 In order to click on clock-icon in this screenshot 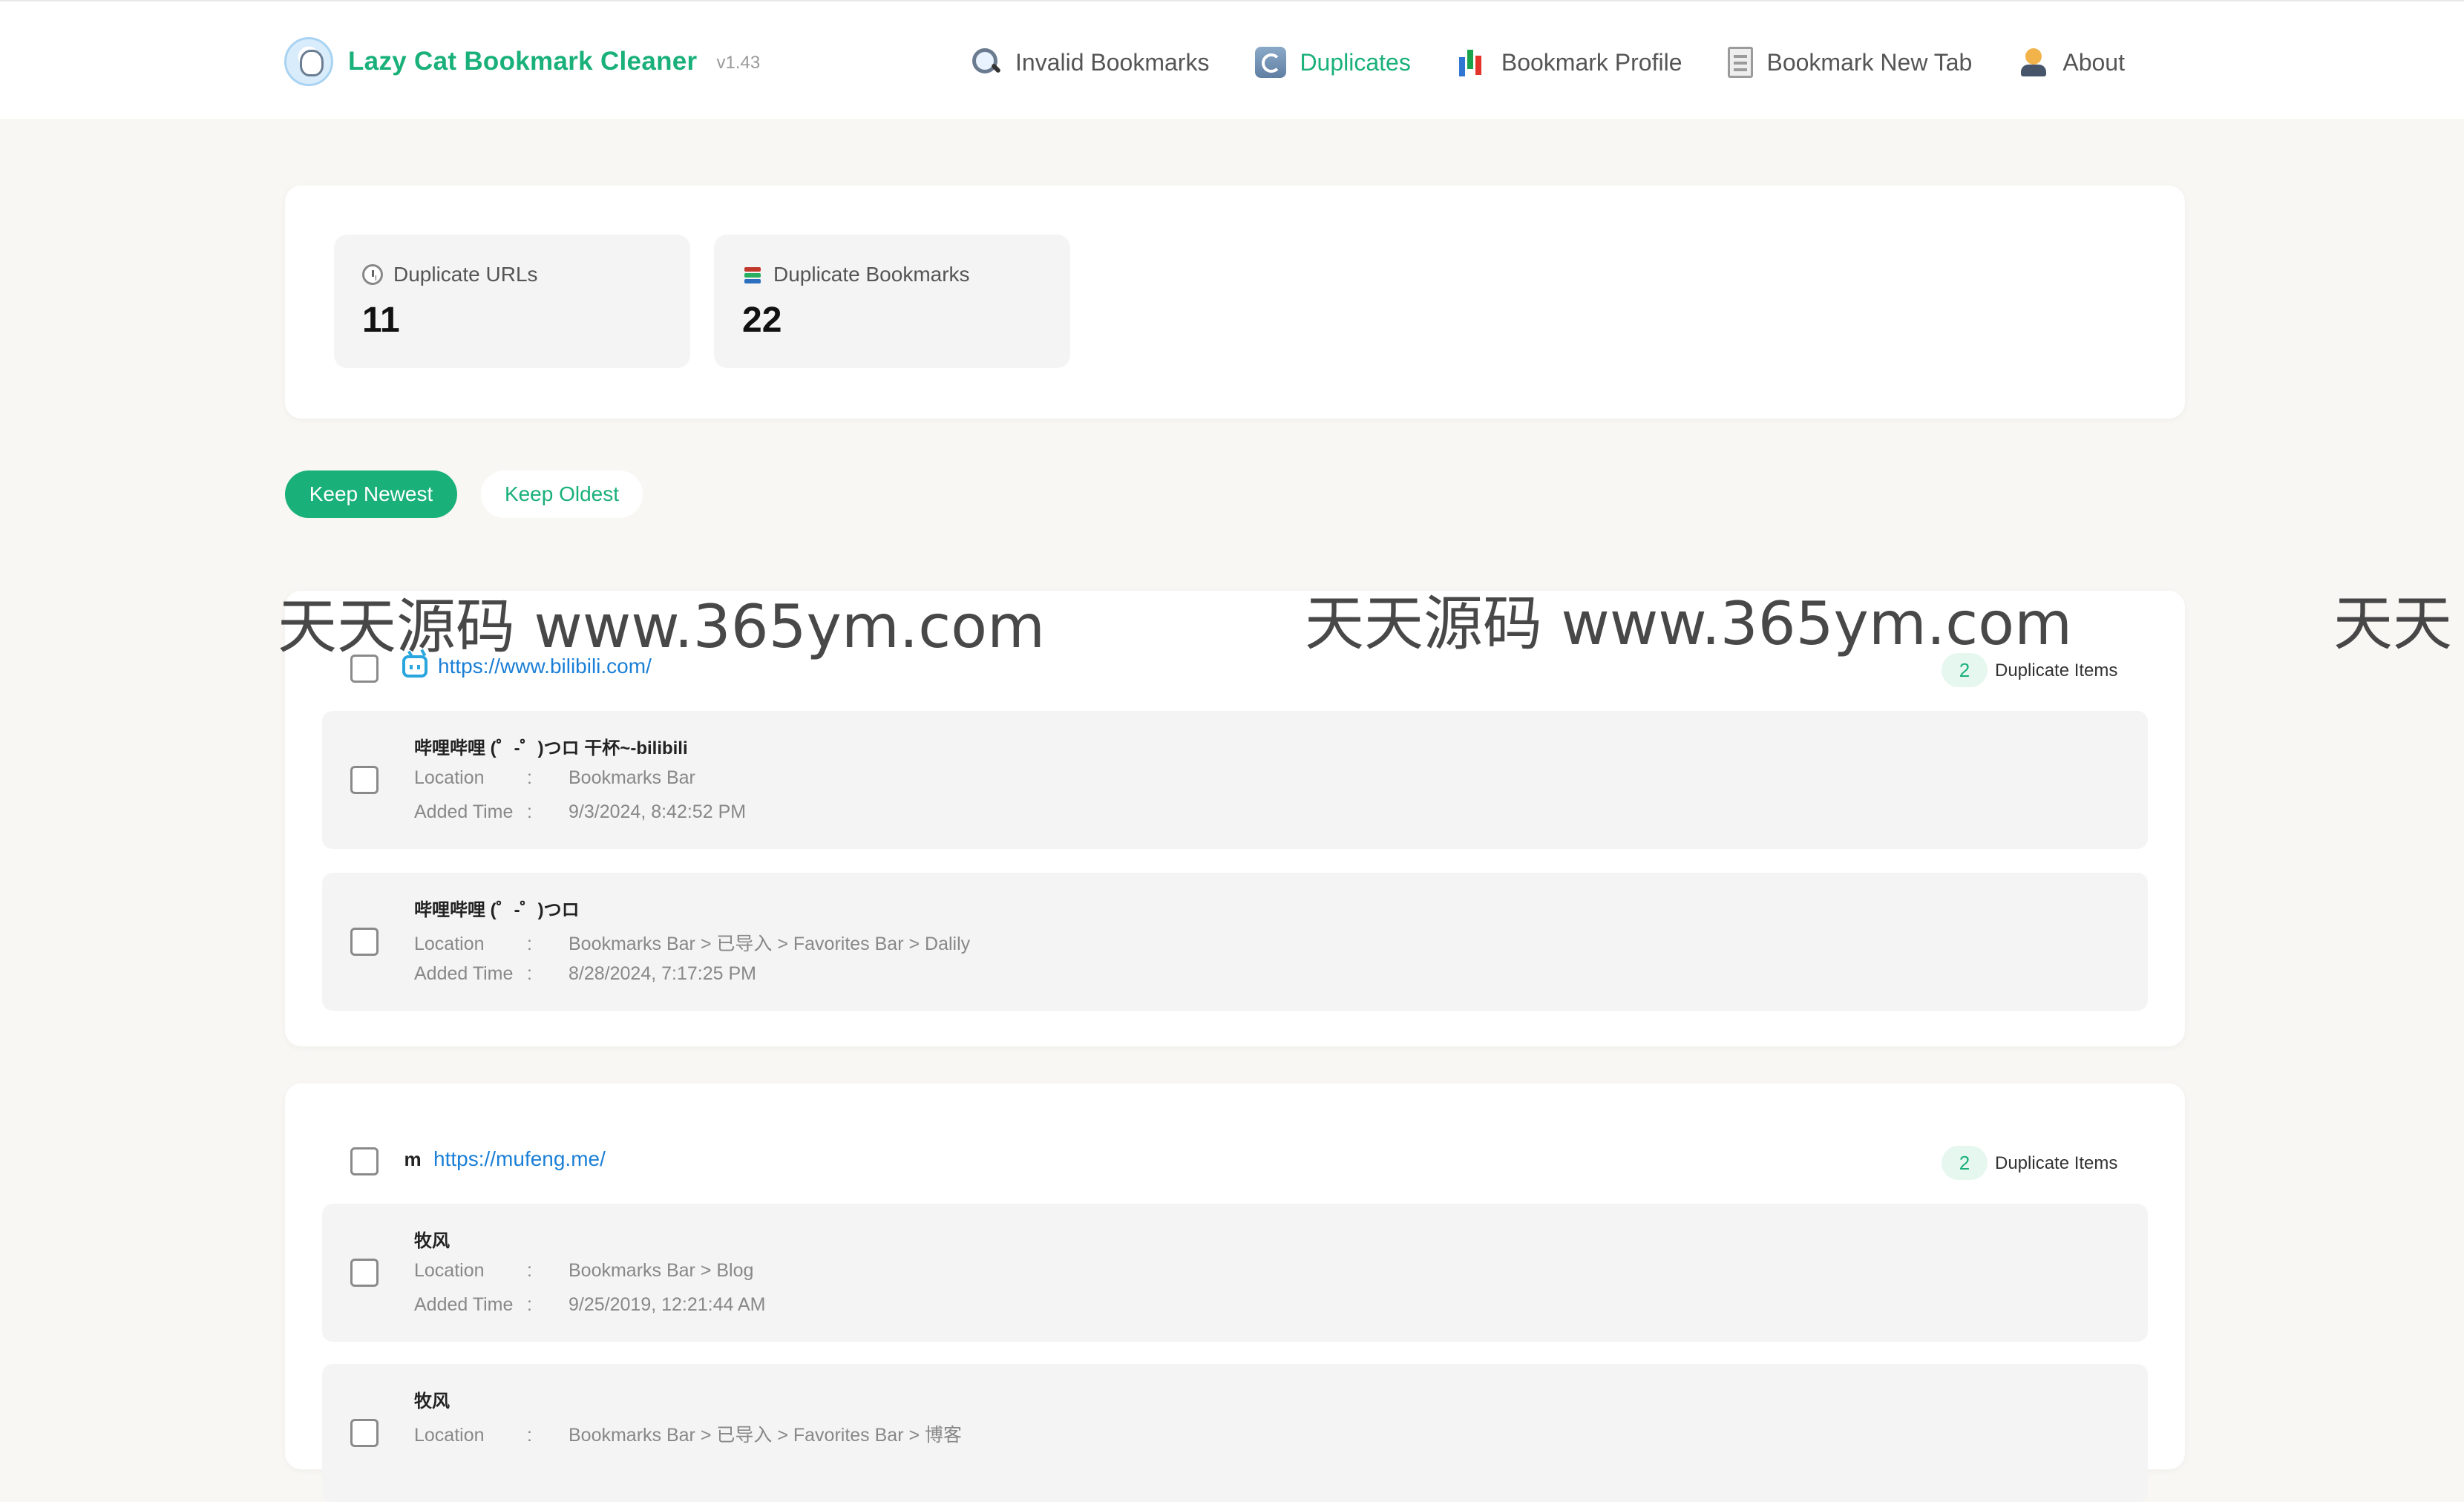, I will do `click(372, 274)`.